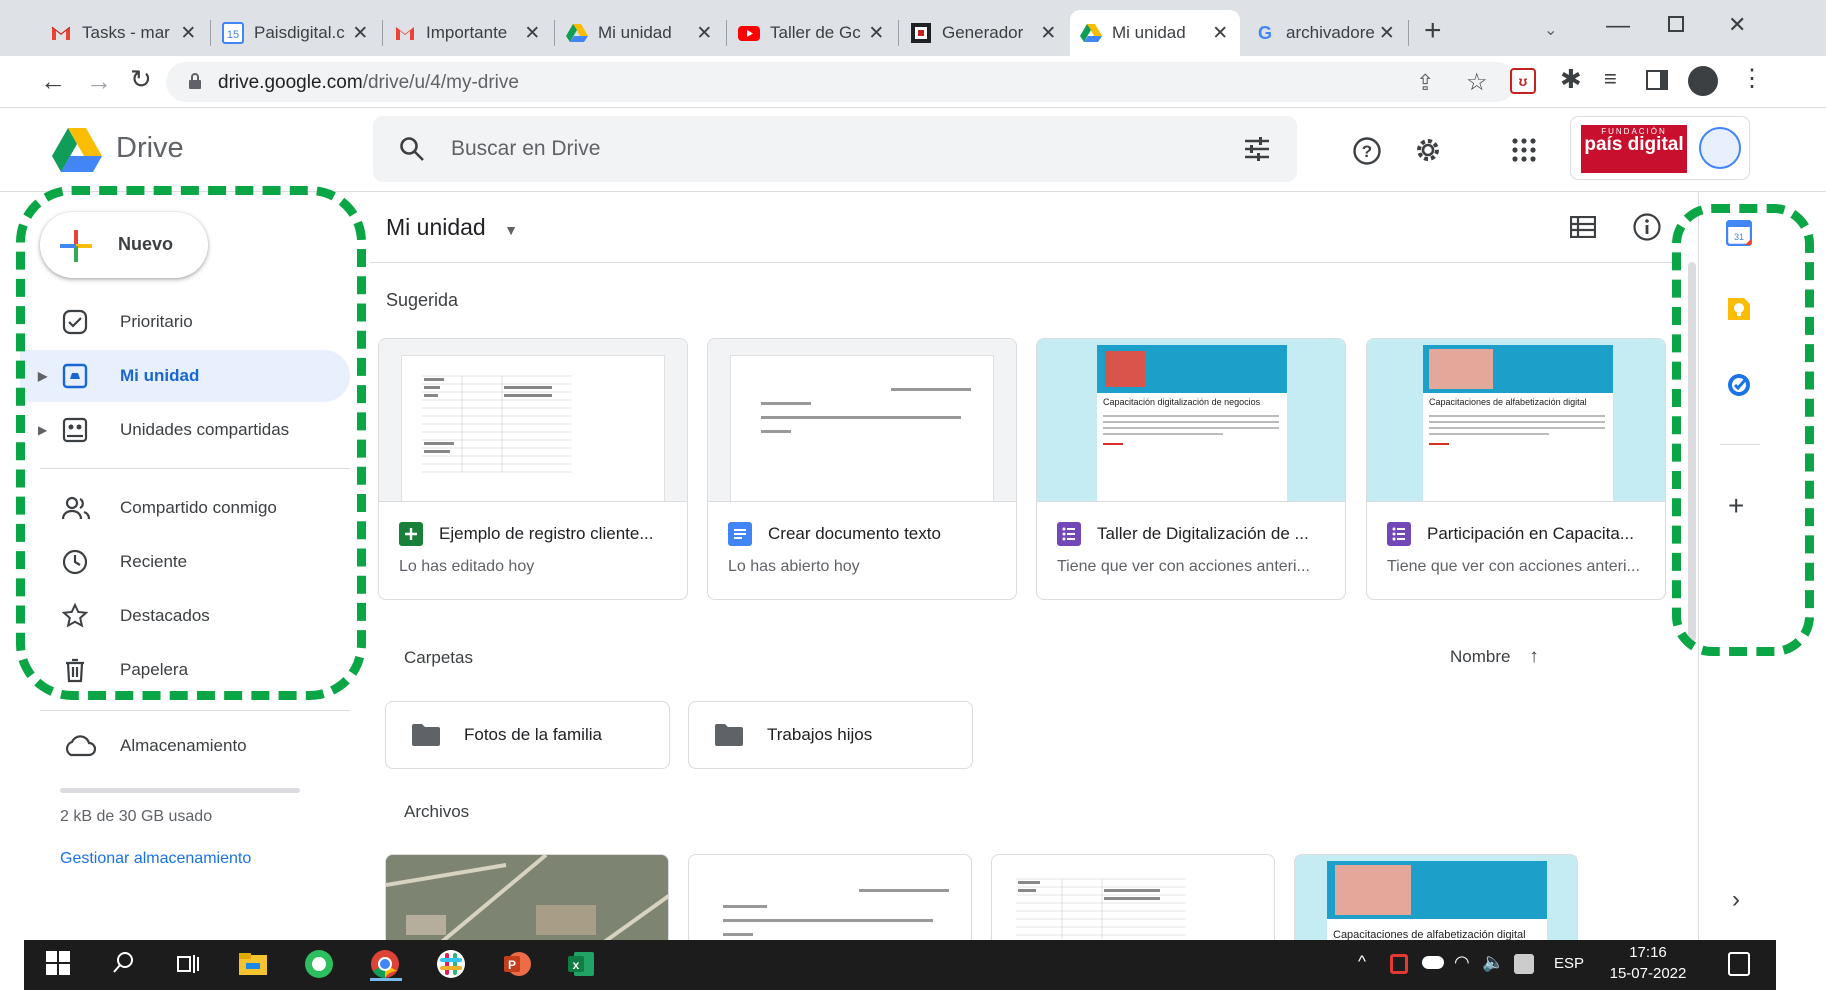 The height and width of the screenshot is (990, 1826). What do you see at coordinates (1739, 964) in the screenshot?
I see `notifications-icon` at bounding box center [1739, 964].